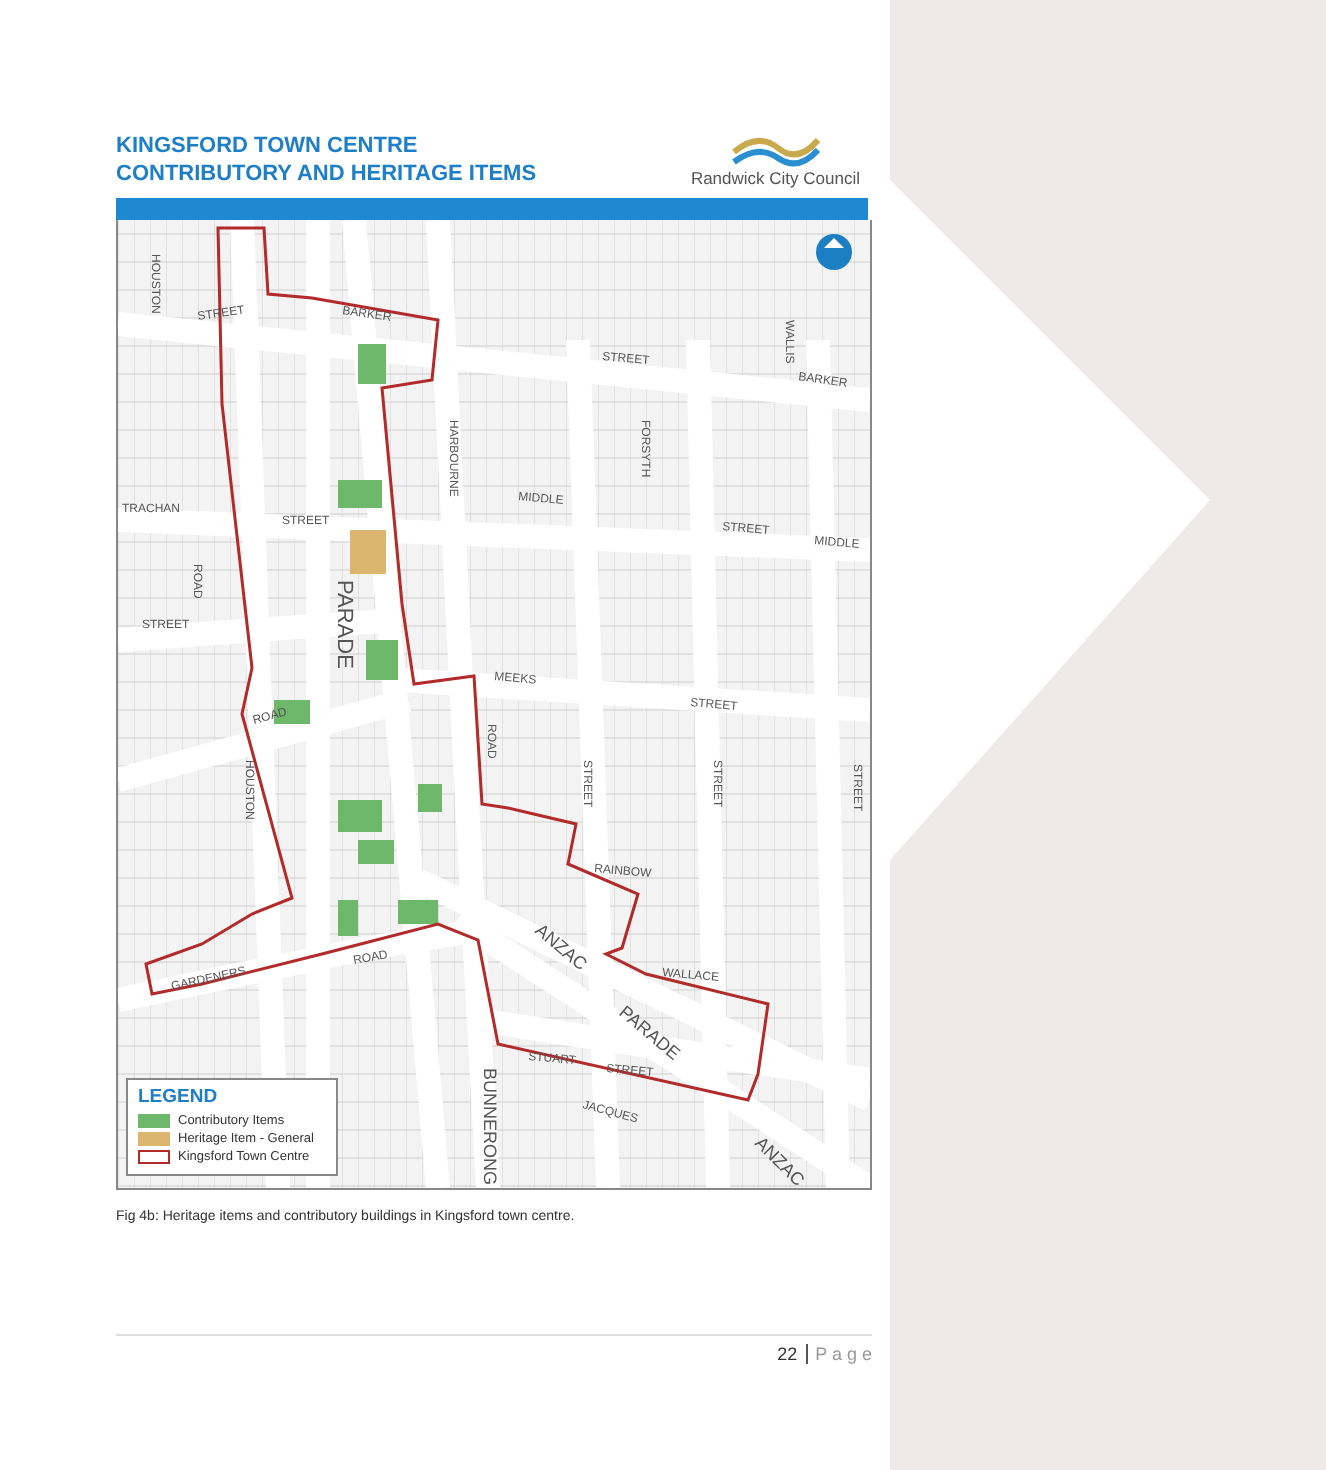 The height and width of the screenshot is (1470, 1326). Describe the element at coordinates (490, 1127) in the screenshot. I see `street-label: BUNNERONG` at that location.